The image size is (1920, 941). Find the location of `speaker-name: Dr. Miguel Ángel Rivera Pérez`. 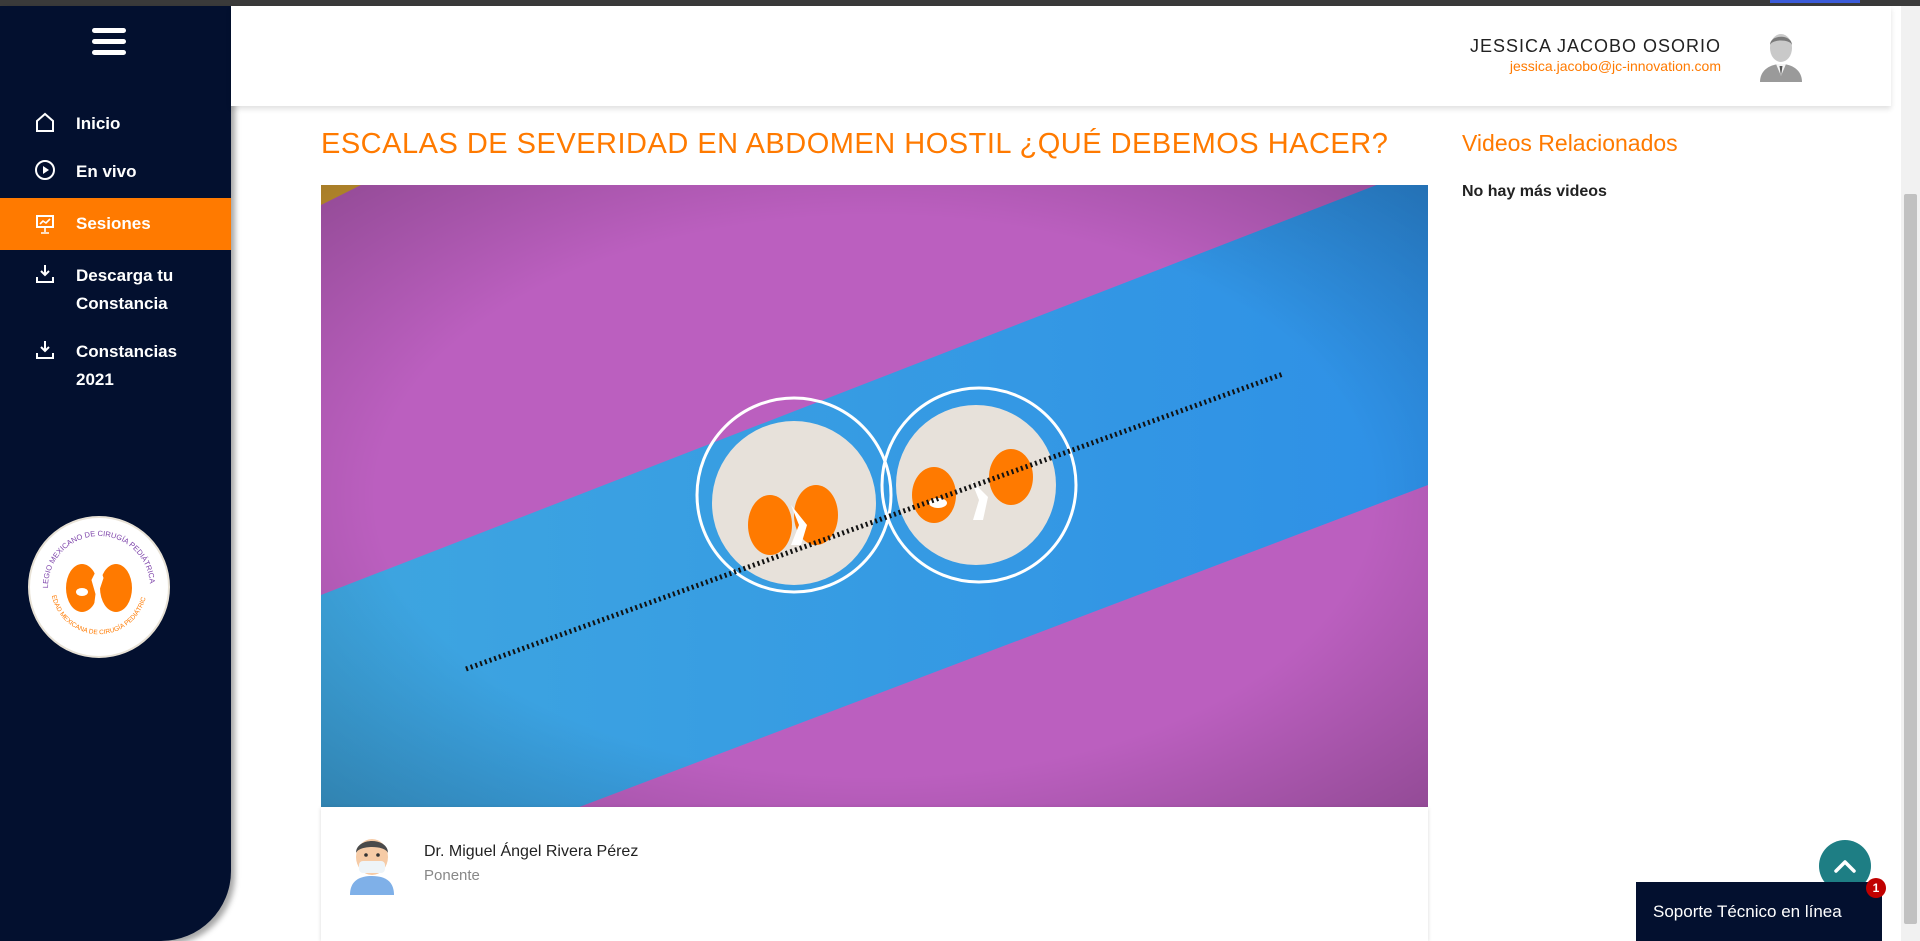

speaker-name: Dr. Miguel Ángel Rivera Pérez is located at coordinates (531, 851).